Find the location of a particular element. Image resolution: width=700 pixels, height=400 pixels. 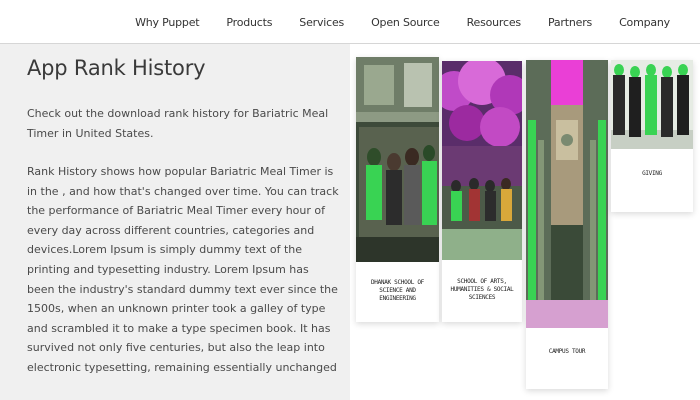

gallery-card-science-engineering: DHANAK SCHOOL OF SCIENCE AND ENGINEERING is located at coordinates (397, 189).